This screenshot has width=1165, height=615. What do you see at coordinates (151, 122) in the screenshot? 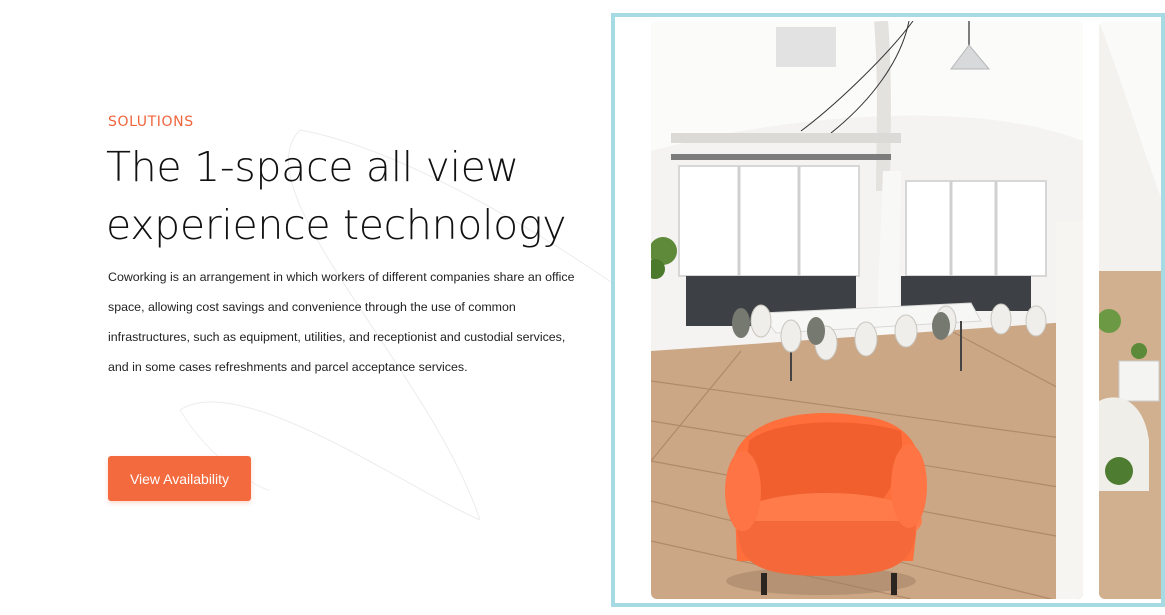
I see `section-eyebrow: SOLUTIONS` at bounding box center [151, 122].